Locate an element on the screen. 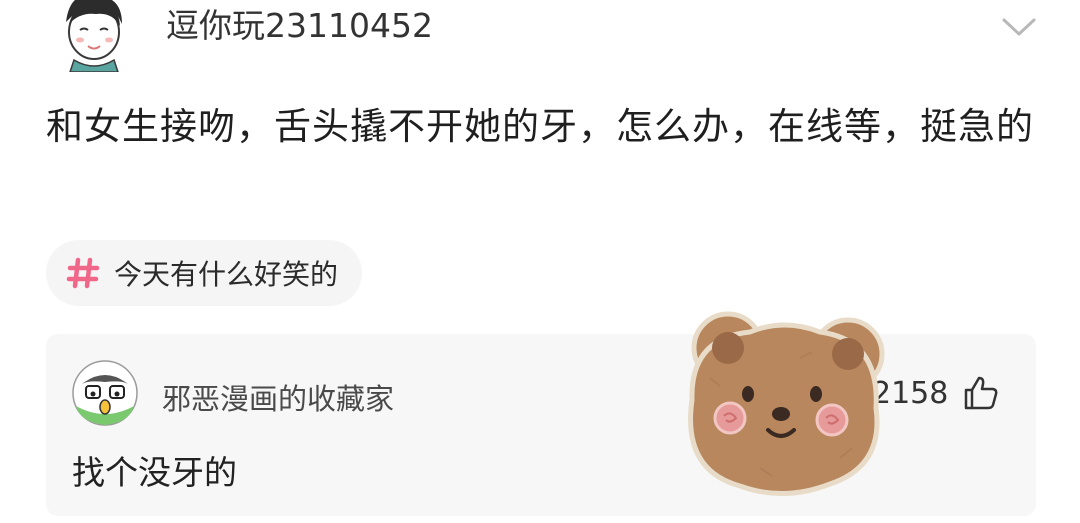  topic-chip: 今天有什么好笑的 is located at coordinates (204, 273).